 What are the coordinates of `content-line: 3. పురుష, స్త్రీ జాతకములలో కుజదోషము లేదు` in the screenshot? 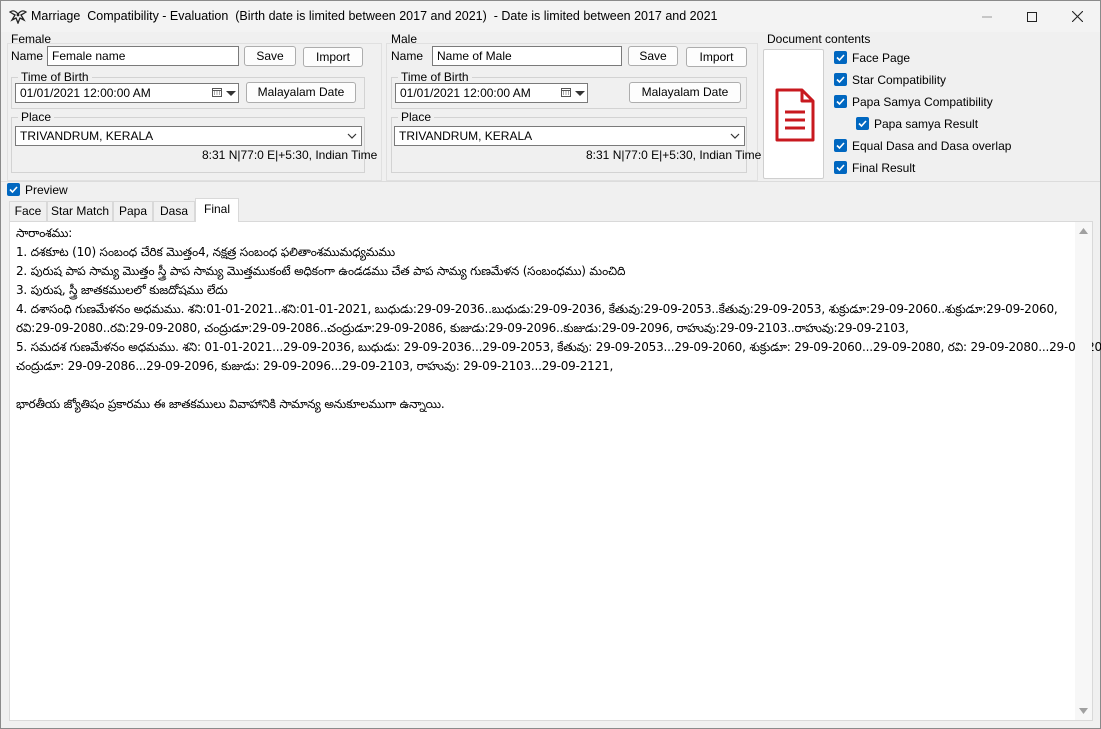 It's located at (122, 290).